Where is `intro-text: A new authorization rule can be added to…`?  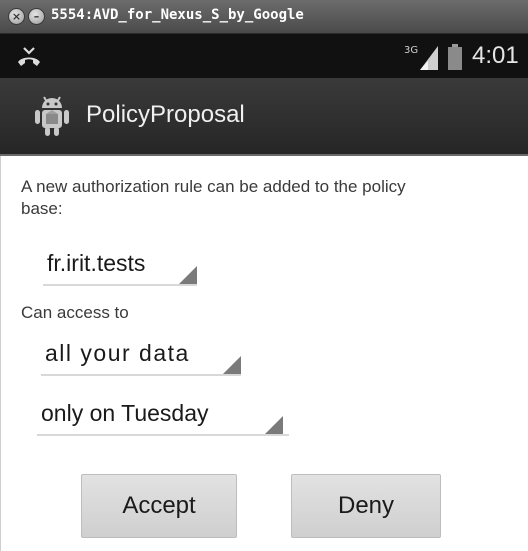
intro-text: A new authorization rule can be added to… is located at coordinates (213, 197).